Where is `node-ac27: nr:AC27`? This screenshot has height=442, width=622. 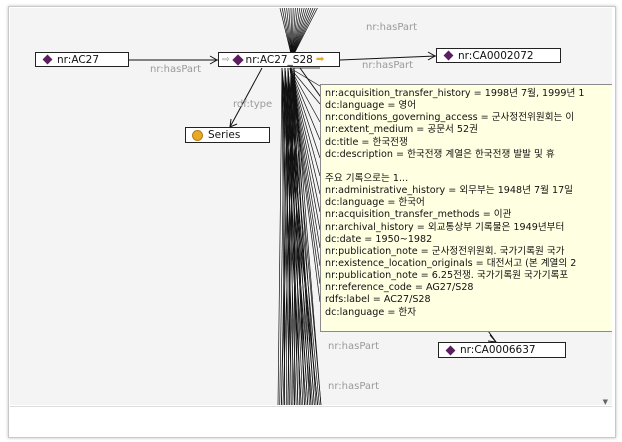 node-ac27: nr:AC27 is located at coordinates (82, 59).